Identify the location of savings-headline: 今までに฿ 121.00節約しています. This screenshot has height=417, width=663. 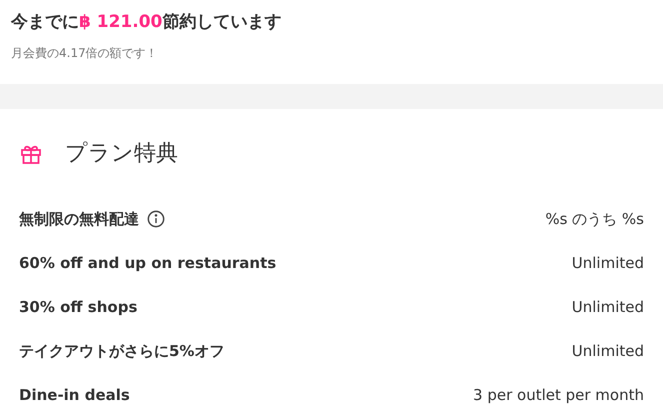
(146, 22).